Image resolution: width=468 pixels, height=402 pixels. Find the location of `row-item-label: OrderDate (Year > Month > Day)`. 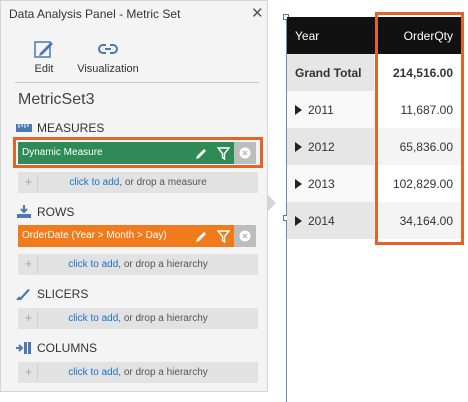

row-item-label: OrderDate (Year > Month > Day) is located at coordinates (94, 235).